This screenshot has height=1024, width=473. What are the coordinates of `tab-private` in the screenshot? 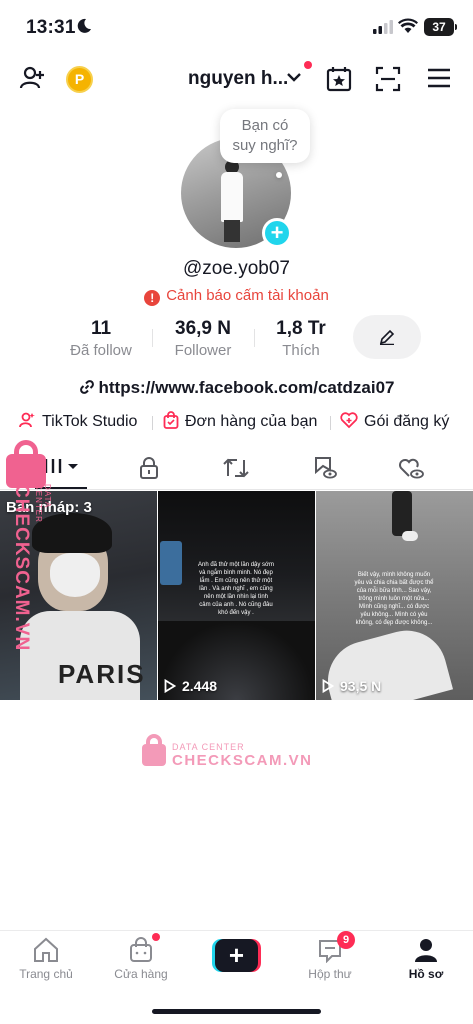 It's located at (149, 467).